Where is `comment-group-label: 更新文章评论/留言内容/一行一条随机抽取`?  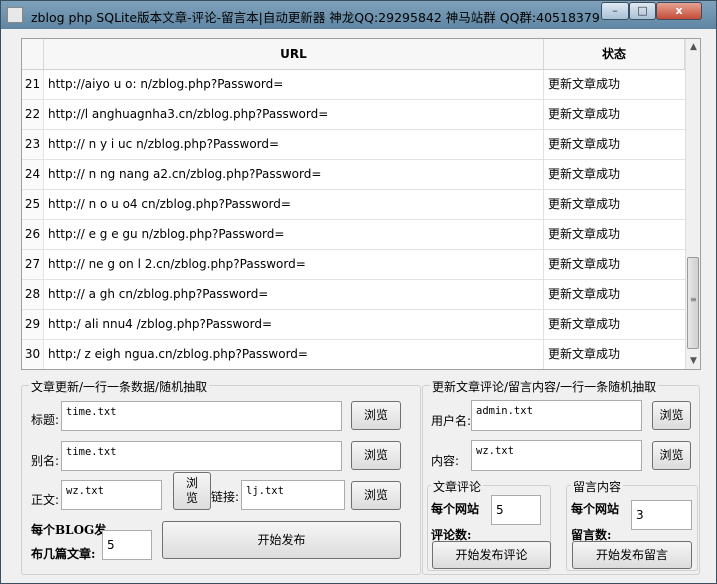
comment-group-label: 更新文章评论/留言内容/一行一条随机抽取 is located at coordinates (544, 386).